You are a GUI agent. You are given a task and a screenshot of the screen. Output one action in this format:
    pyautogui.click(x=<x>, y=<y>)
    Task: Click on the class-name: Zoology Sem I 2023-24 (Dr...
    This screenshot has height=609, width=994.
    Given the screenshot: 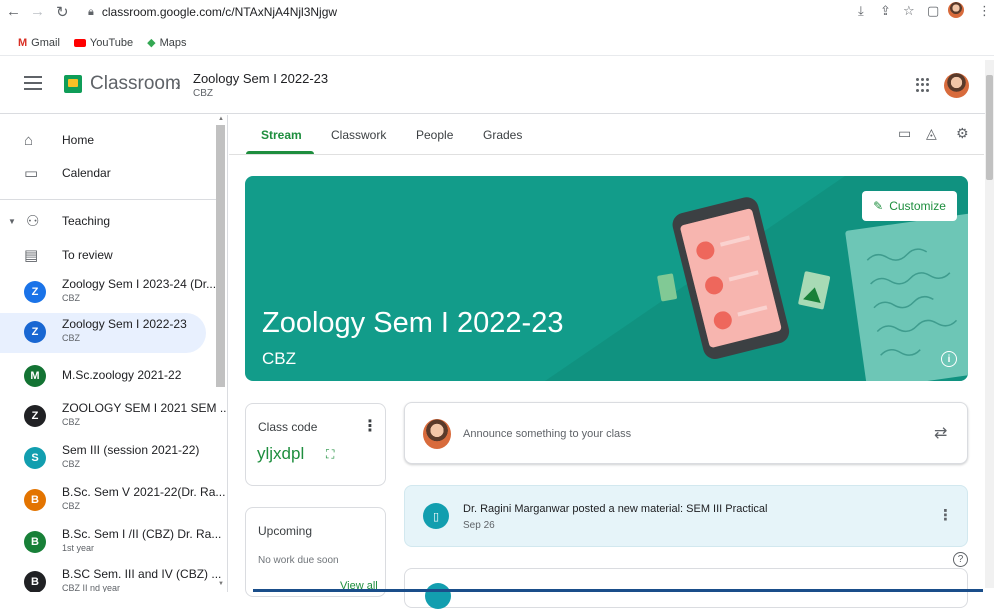 What is the action you would take?
    pyautogui.click(x=139, y=284)
    